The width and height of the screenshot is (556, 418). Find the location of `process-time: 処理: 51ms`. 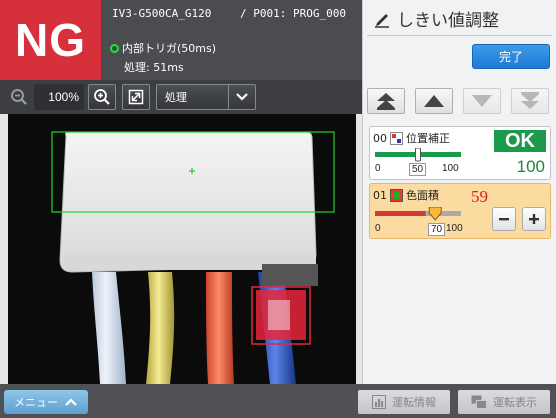

process-time: 処理: 51ms is located at coordinates (154, 67).